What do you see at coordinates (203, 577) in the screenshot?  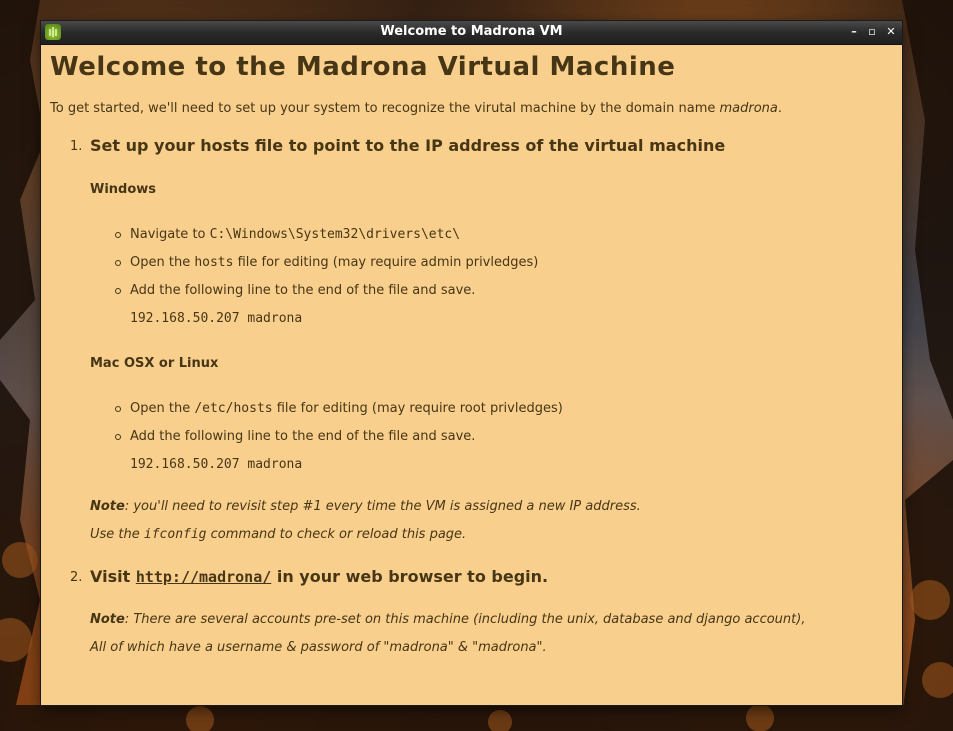 I see `madrona-link: http://madrona/` at bounding box center [203, 577].